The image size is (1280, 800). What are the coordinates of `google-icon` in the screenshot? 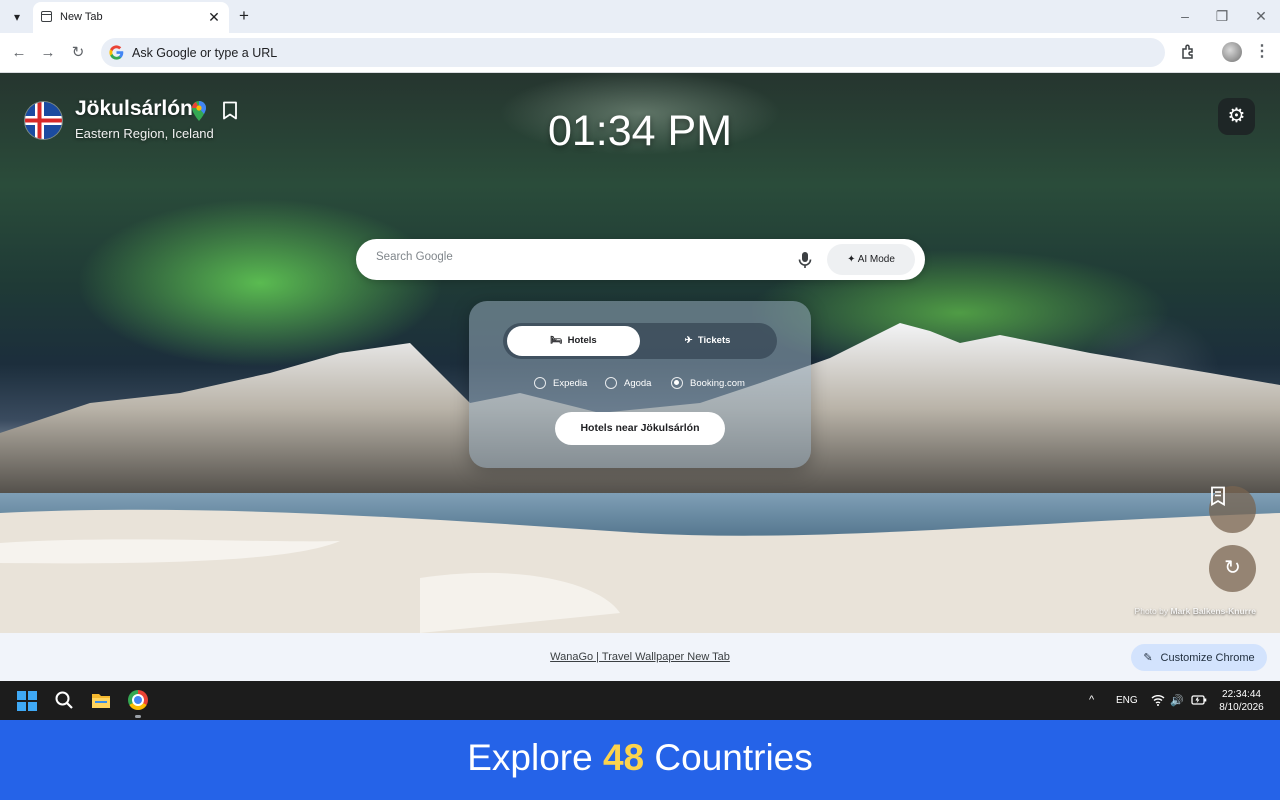 It's located at (116, 52).